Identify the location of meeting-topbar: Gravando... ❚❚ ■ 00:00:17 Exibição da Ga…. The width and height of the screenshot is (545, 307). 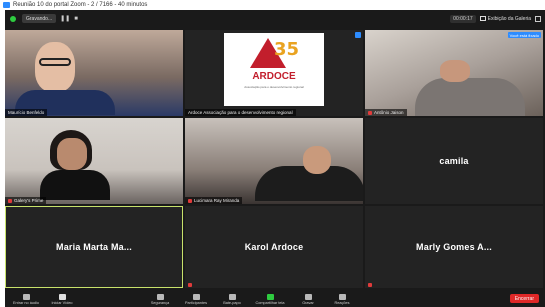
(275, 18).